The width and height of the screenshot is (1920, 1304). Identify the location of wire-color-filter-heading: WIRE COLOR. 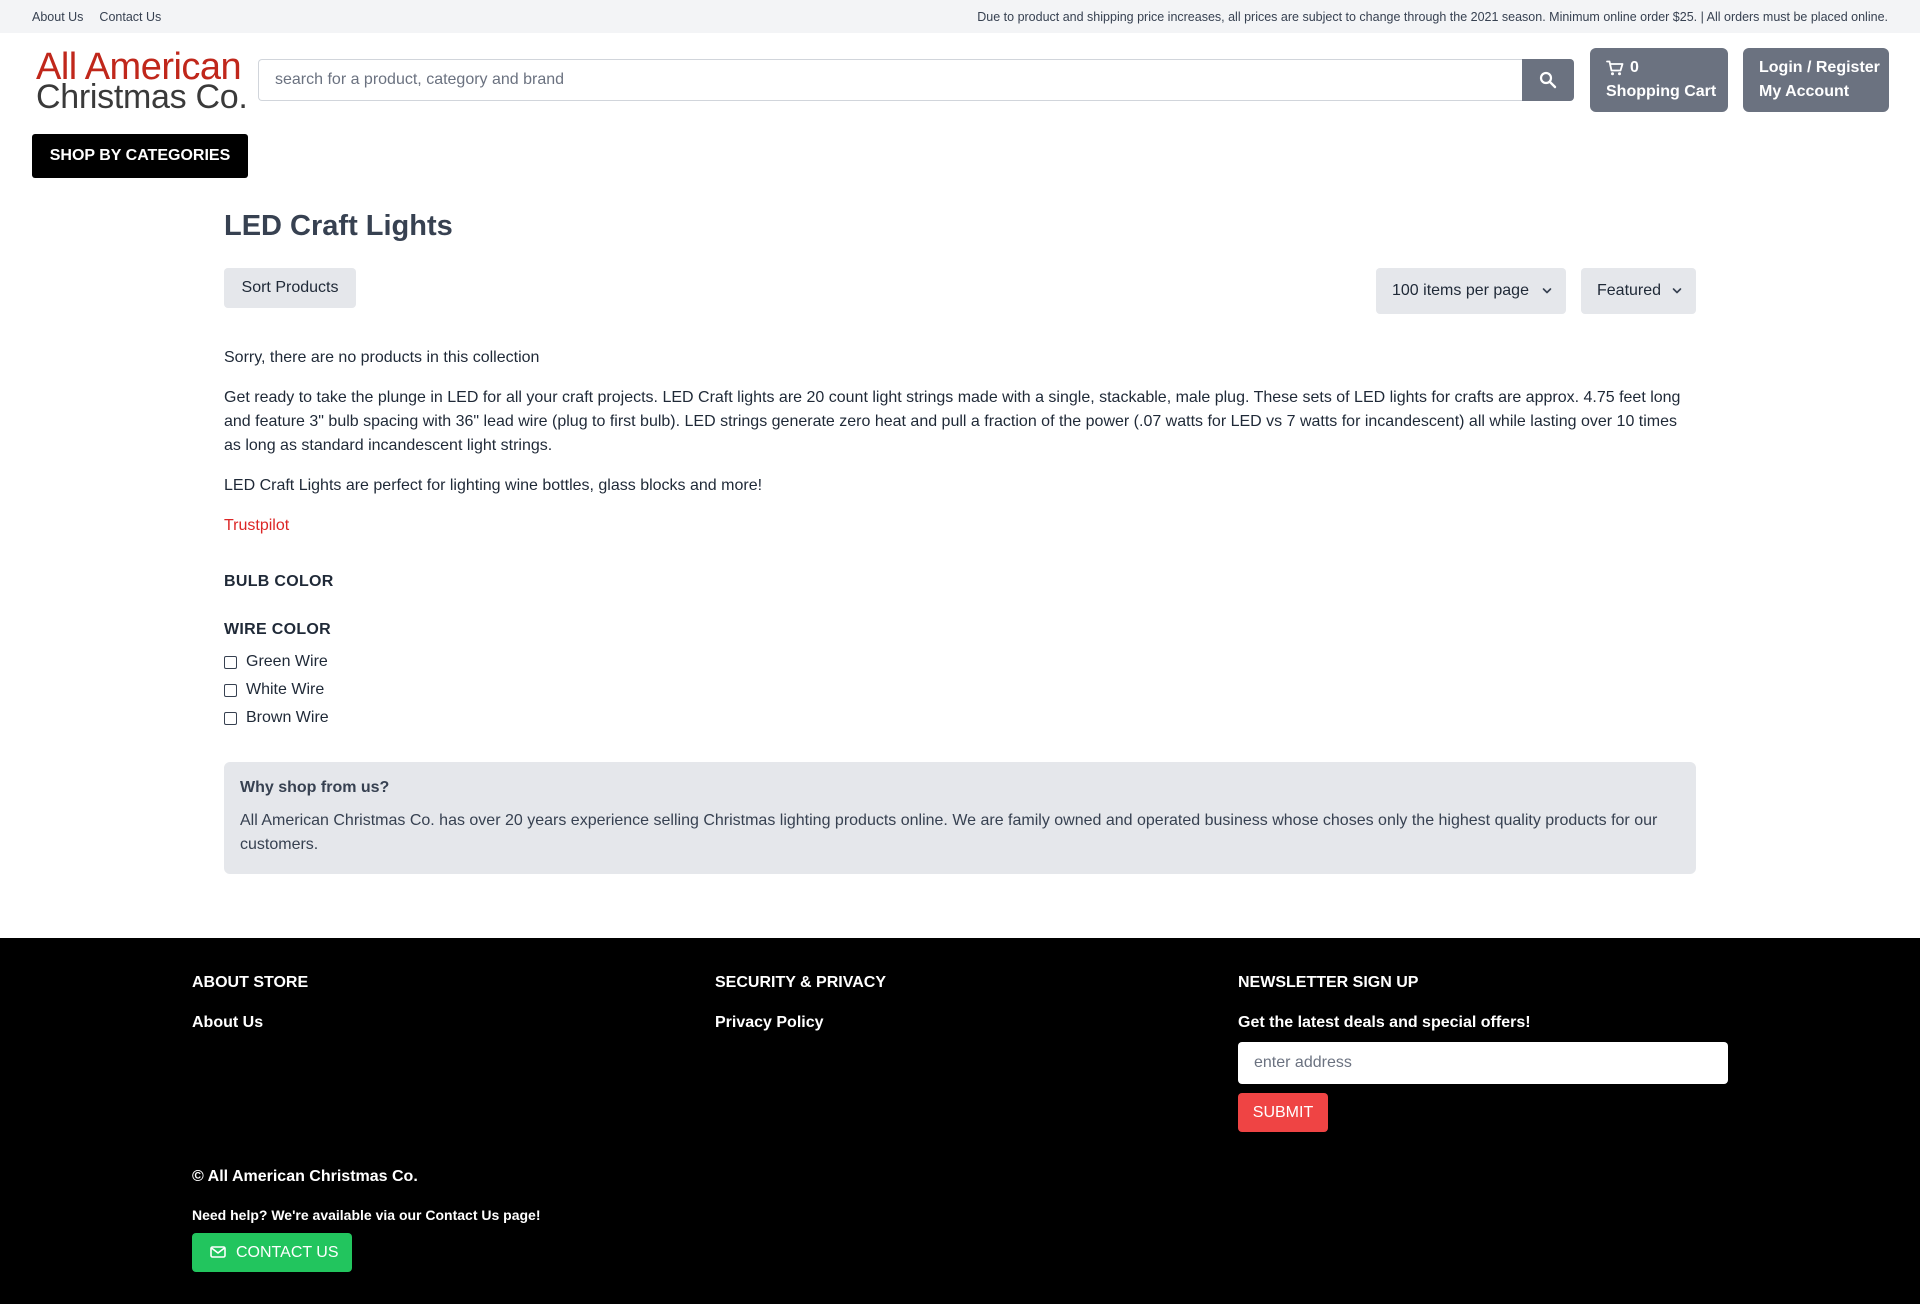
(277, 629).